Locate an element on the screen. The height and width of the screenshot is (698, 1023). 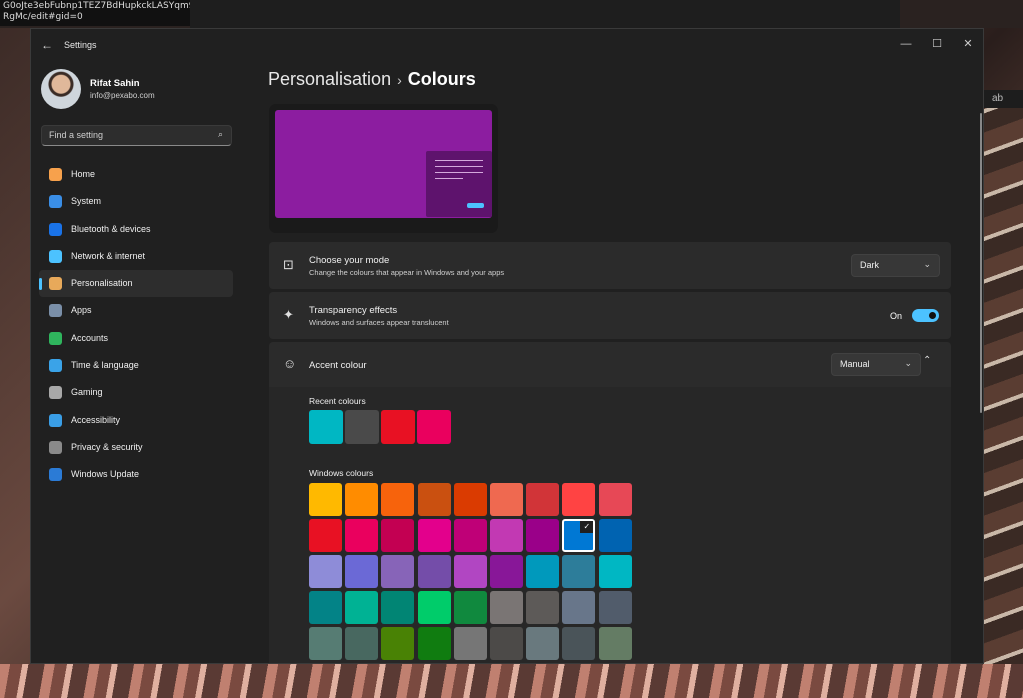
scrollbar is located at coordinates (981, 263).